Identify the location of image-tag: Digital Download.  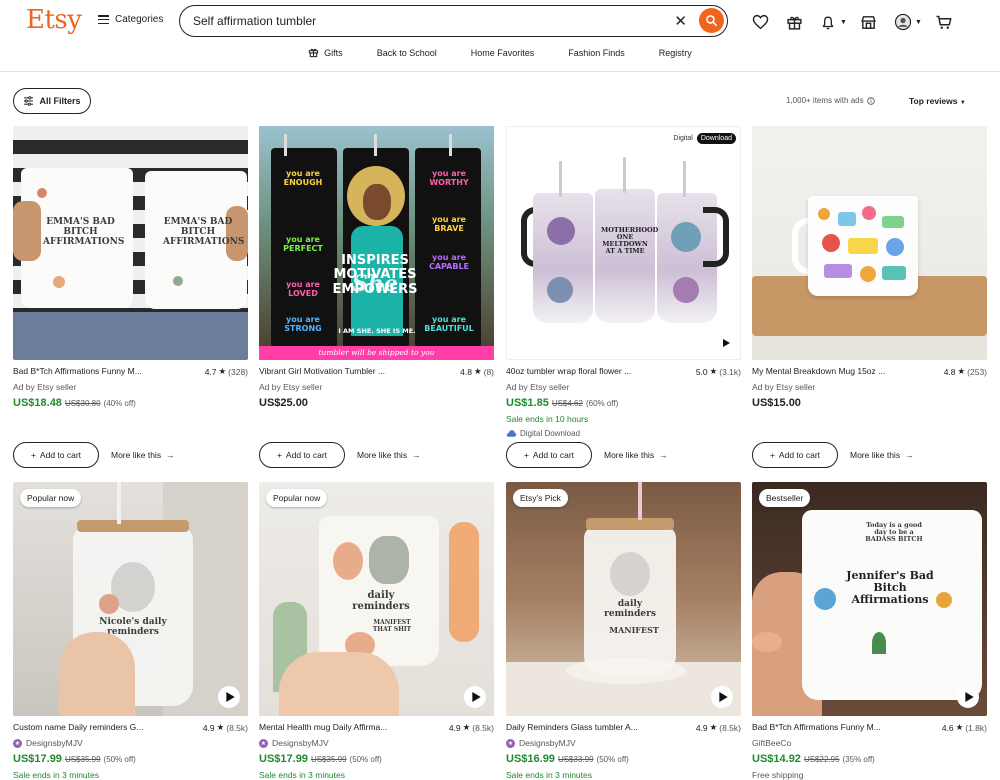
(704, 138).